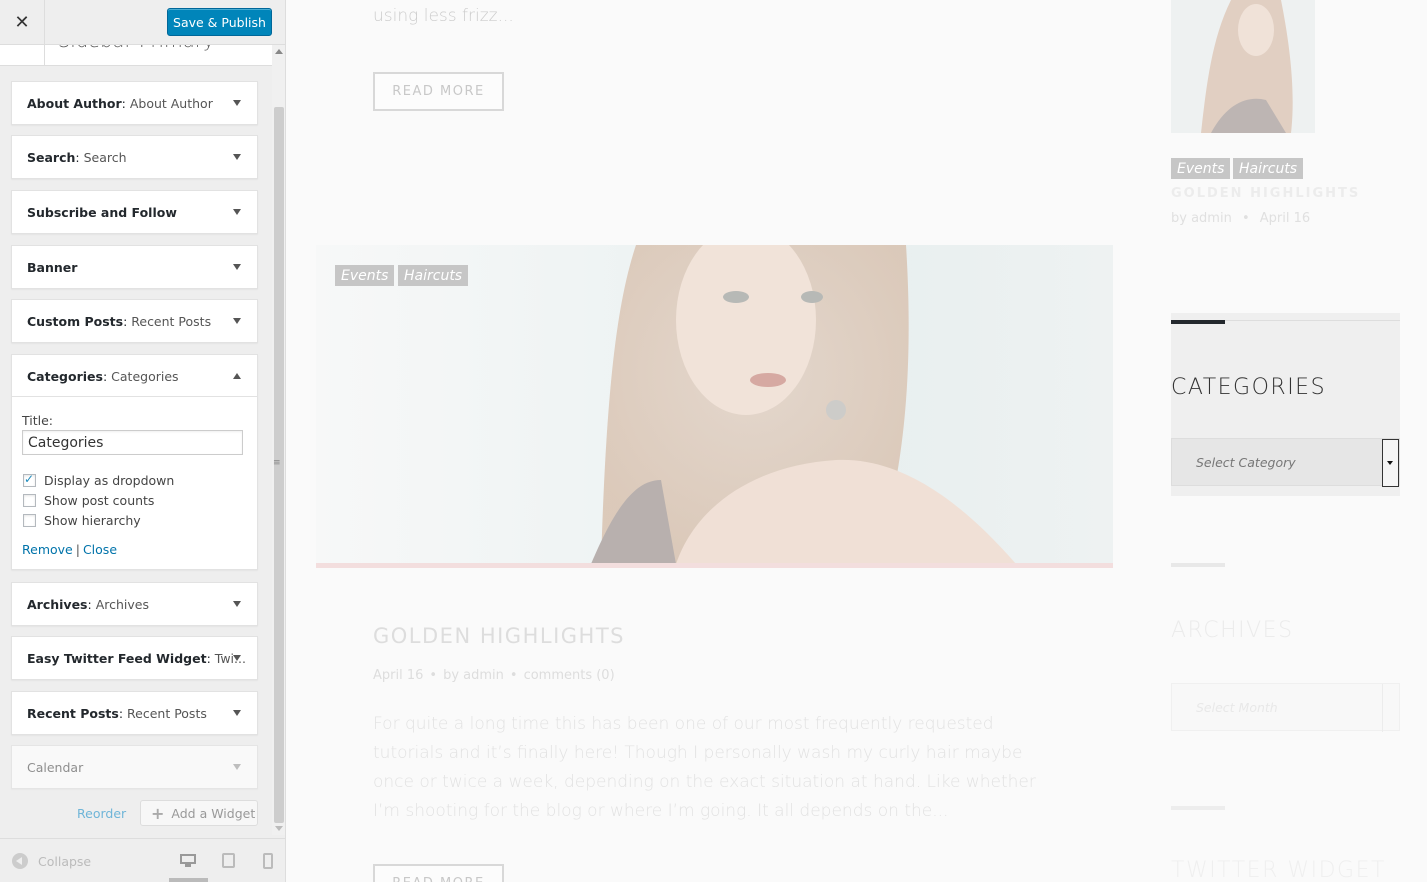 The width and height of the screenshot is (1427, 882). I want to click on categories-widget-preview: CATEGORIES Select Category, so click(1285, 404).